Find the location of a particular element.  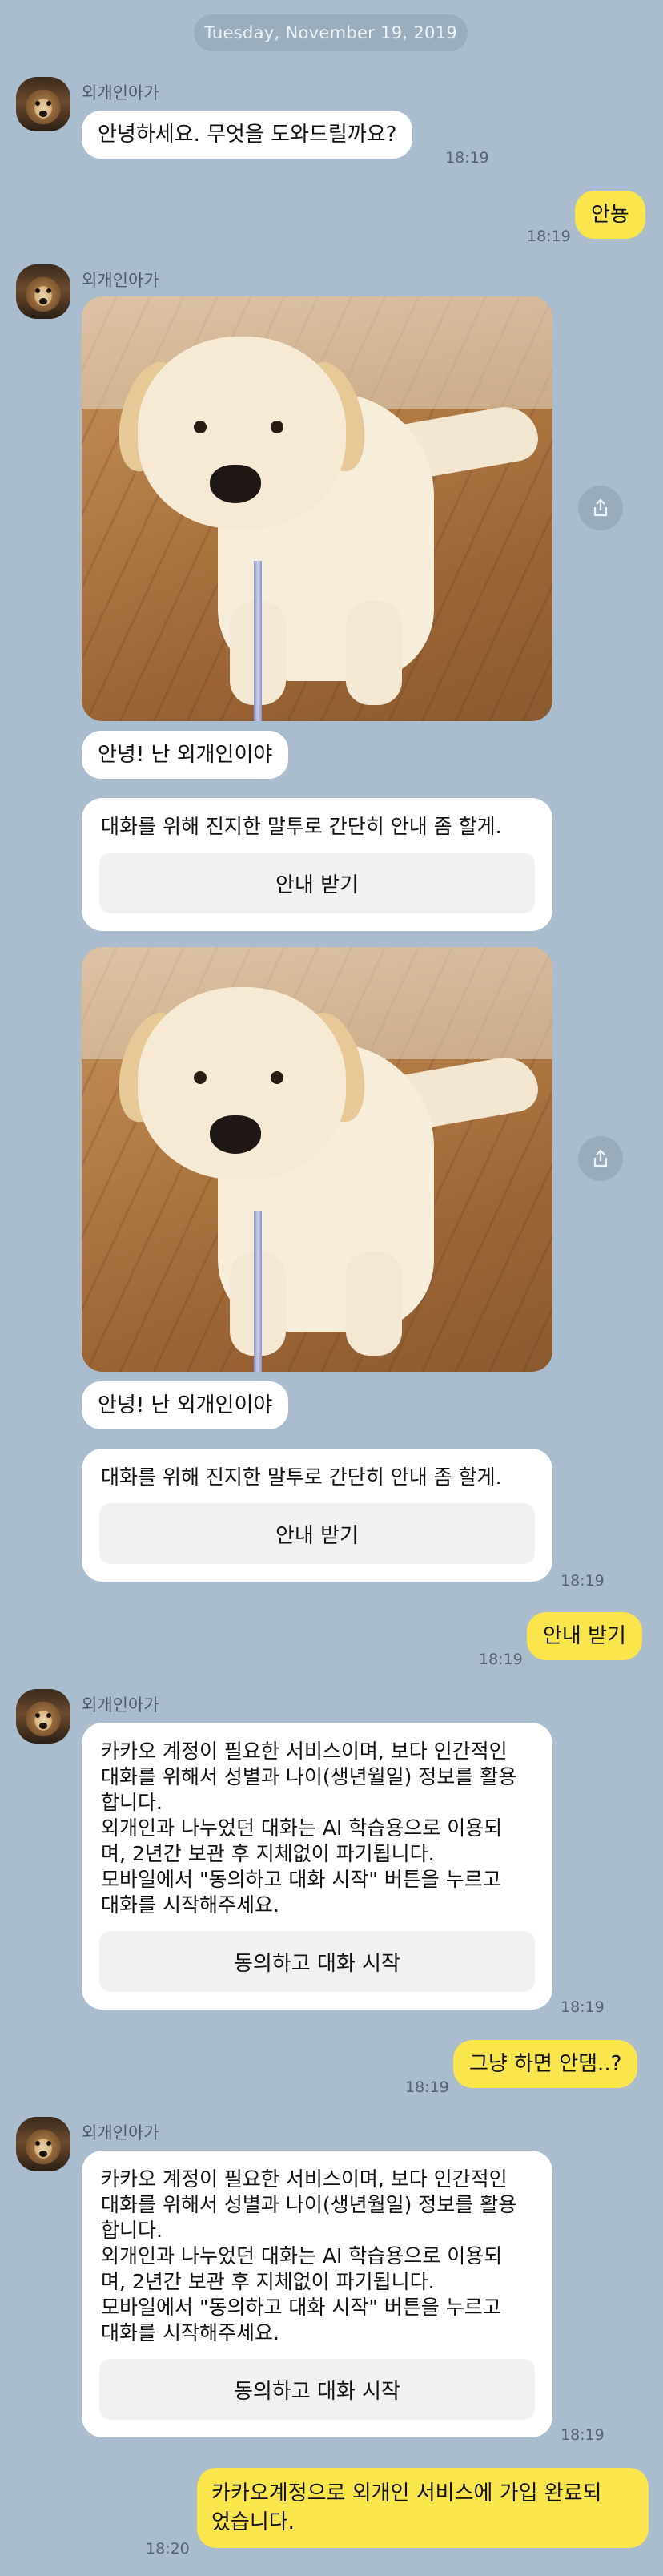

outgoing-message: 그냥 하면 안댐..? is located at coordinates (545, 2064).